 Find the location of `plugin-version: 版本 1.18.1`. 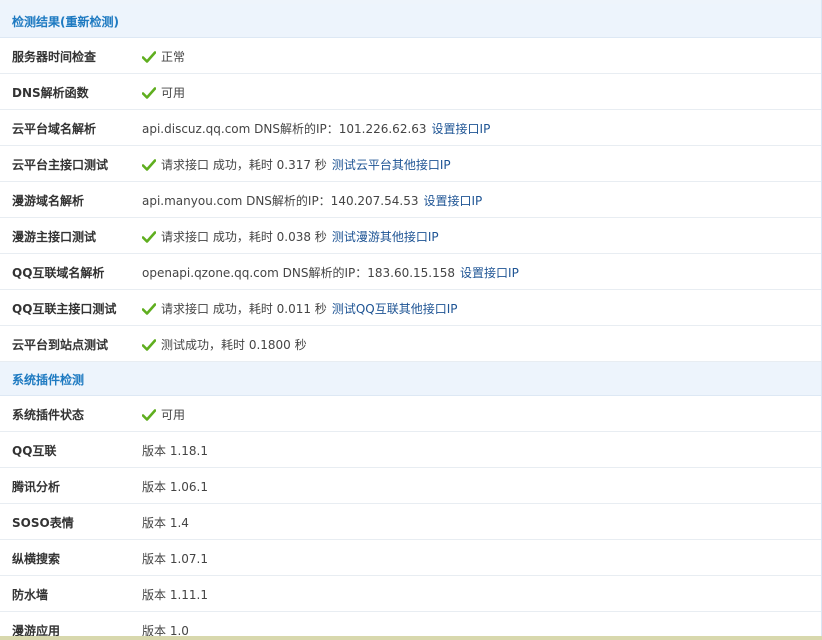

plugin-version: 版本 1.18.1 is located at coordinates (175, 451).